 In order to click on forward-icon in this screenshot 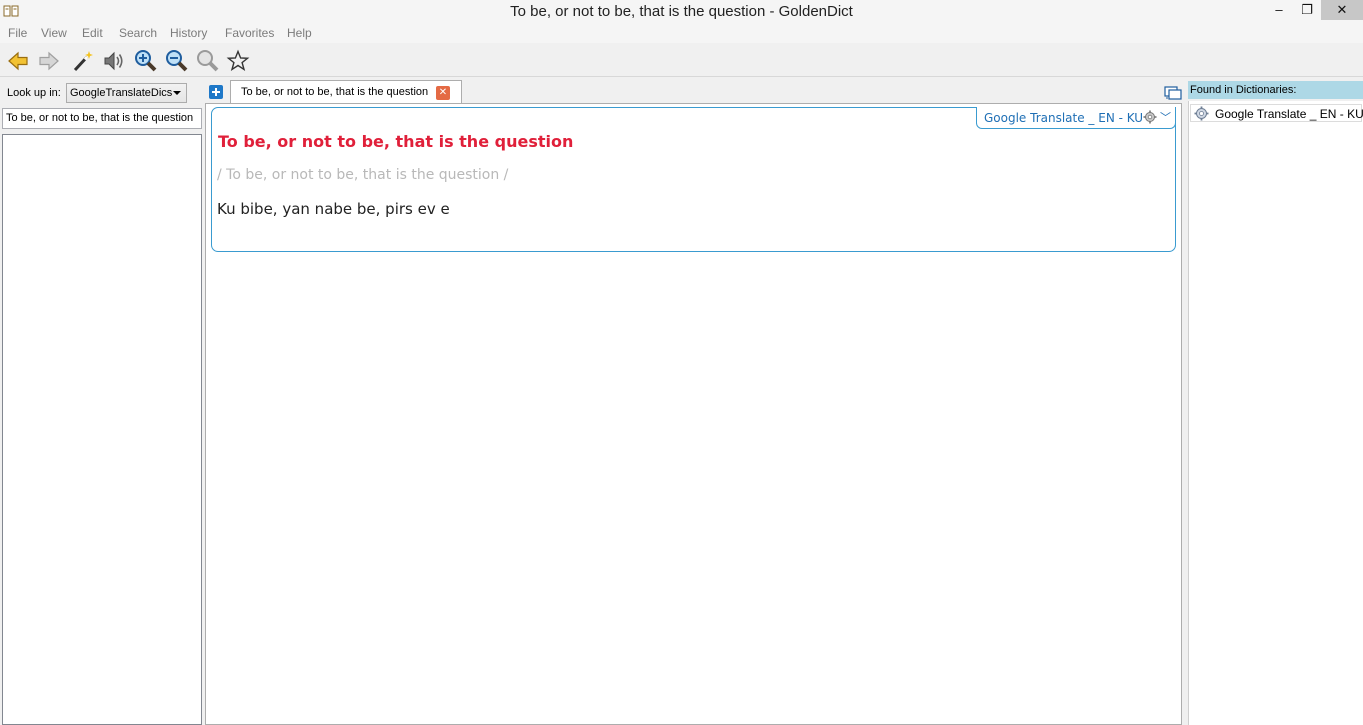, I will do `click(49, 61)`.